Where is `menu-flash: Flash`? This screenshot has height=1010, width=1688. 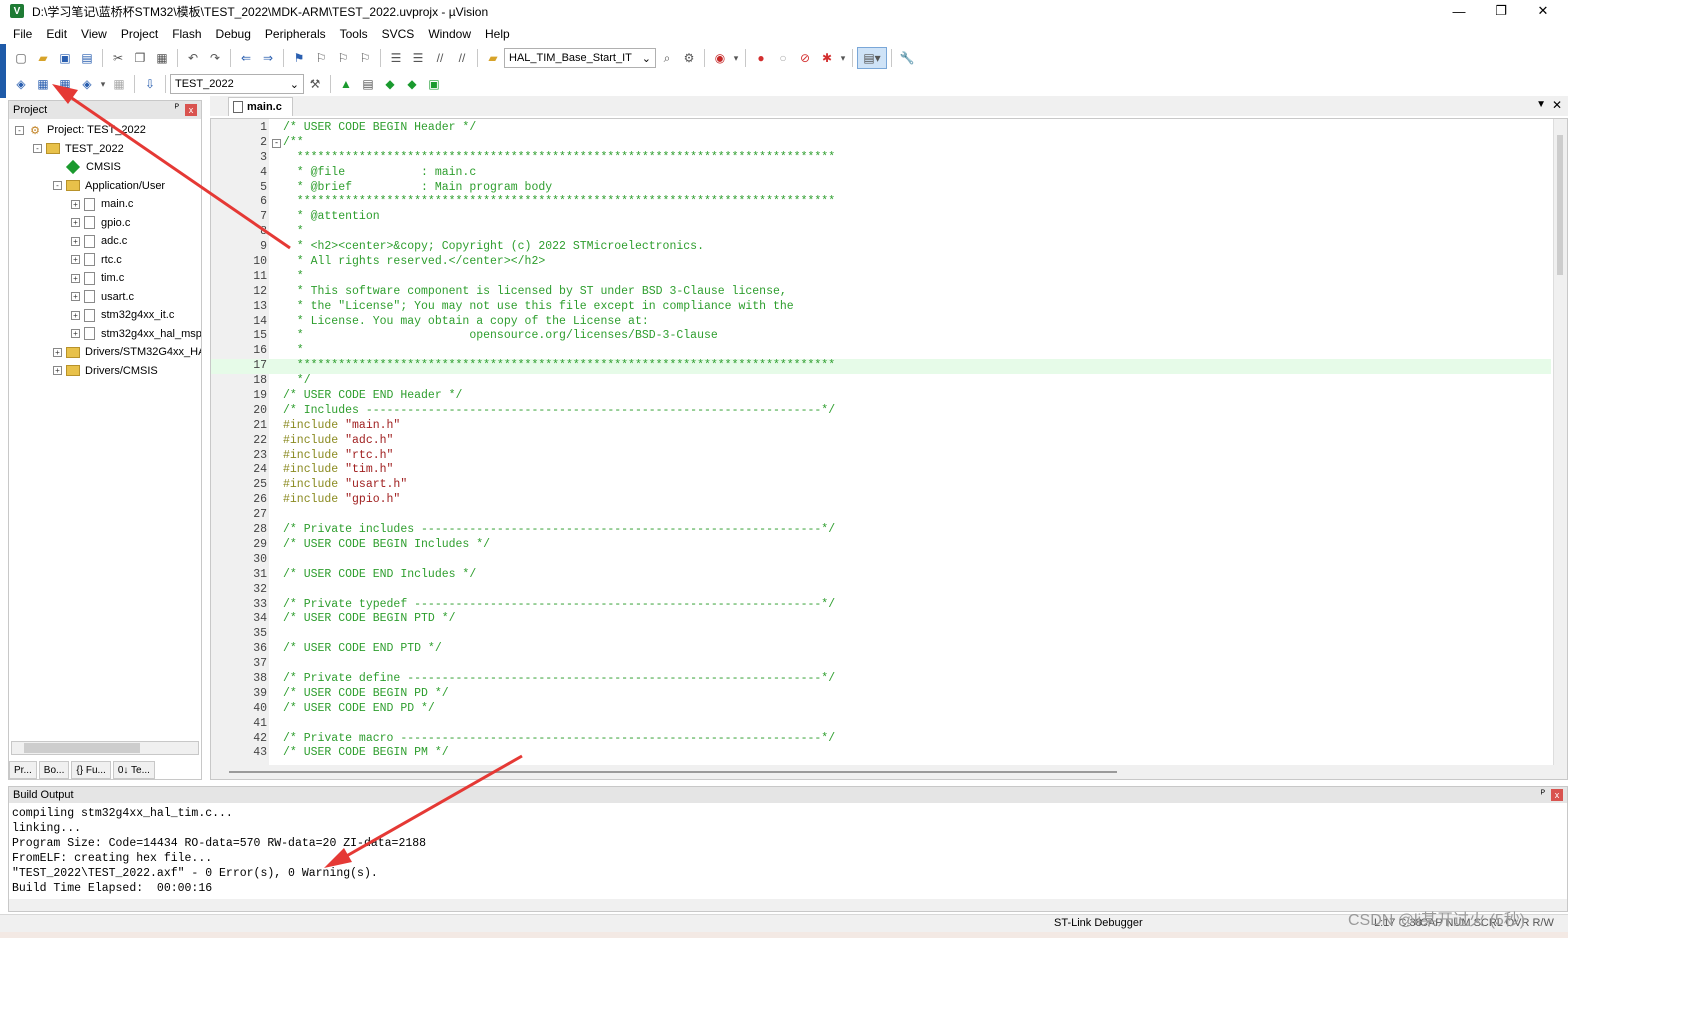
menu-flash: Flash is located at coordinates (186, 34).